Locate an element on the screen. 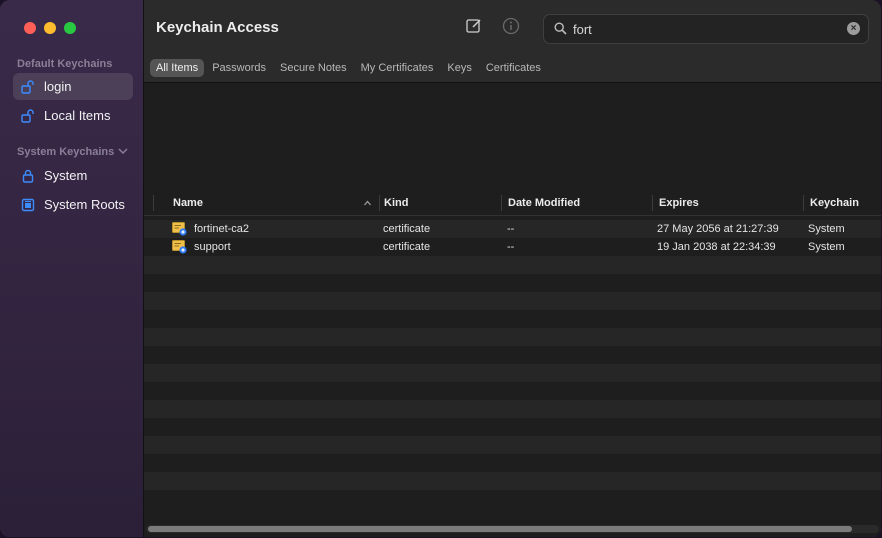 This screenshot has height=538, width=882. sidebar-item-label: login is located at coordinates (58, 86).